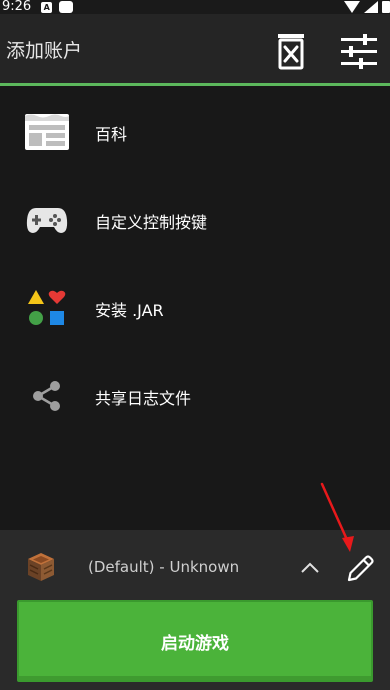 This screenshot has height=690, width=390. I want to click on delete-account-icon, so click(291, 52).